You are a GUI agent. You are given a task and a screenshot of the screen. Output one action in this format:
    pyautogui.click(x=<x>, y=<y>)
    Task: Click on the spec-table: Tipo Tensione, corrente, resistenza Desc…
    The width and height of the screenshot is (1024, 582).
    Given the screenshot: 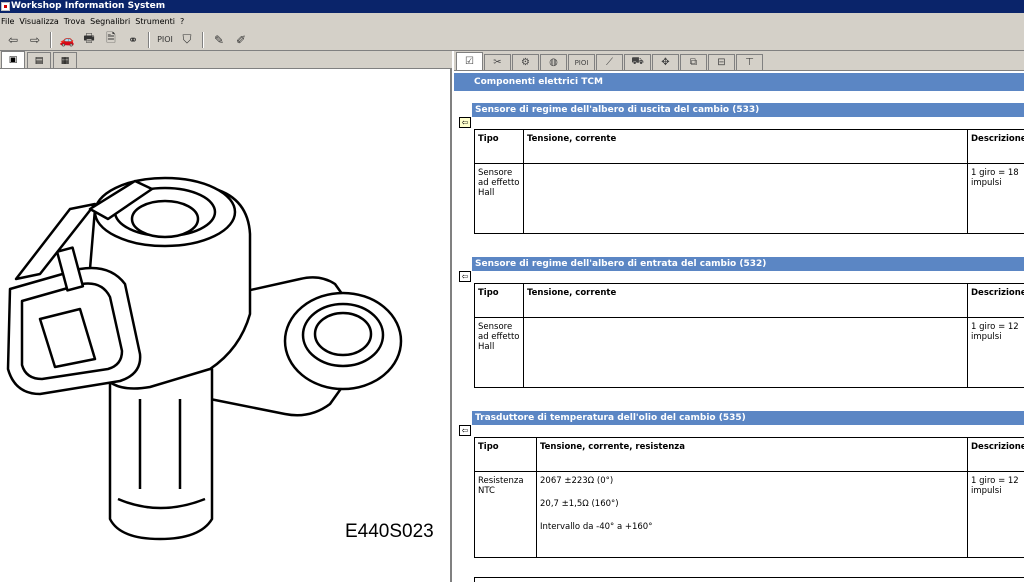 What is the action you would take?
    pyautogui.click(x=749, y=497)
    